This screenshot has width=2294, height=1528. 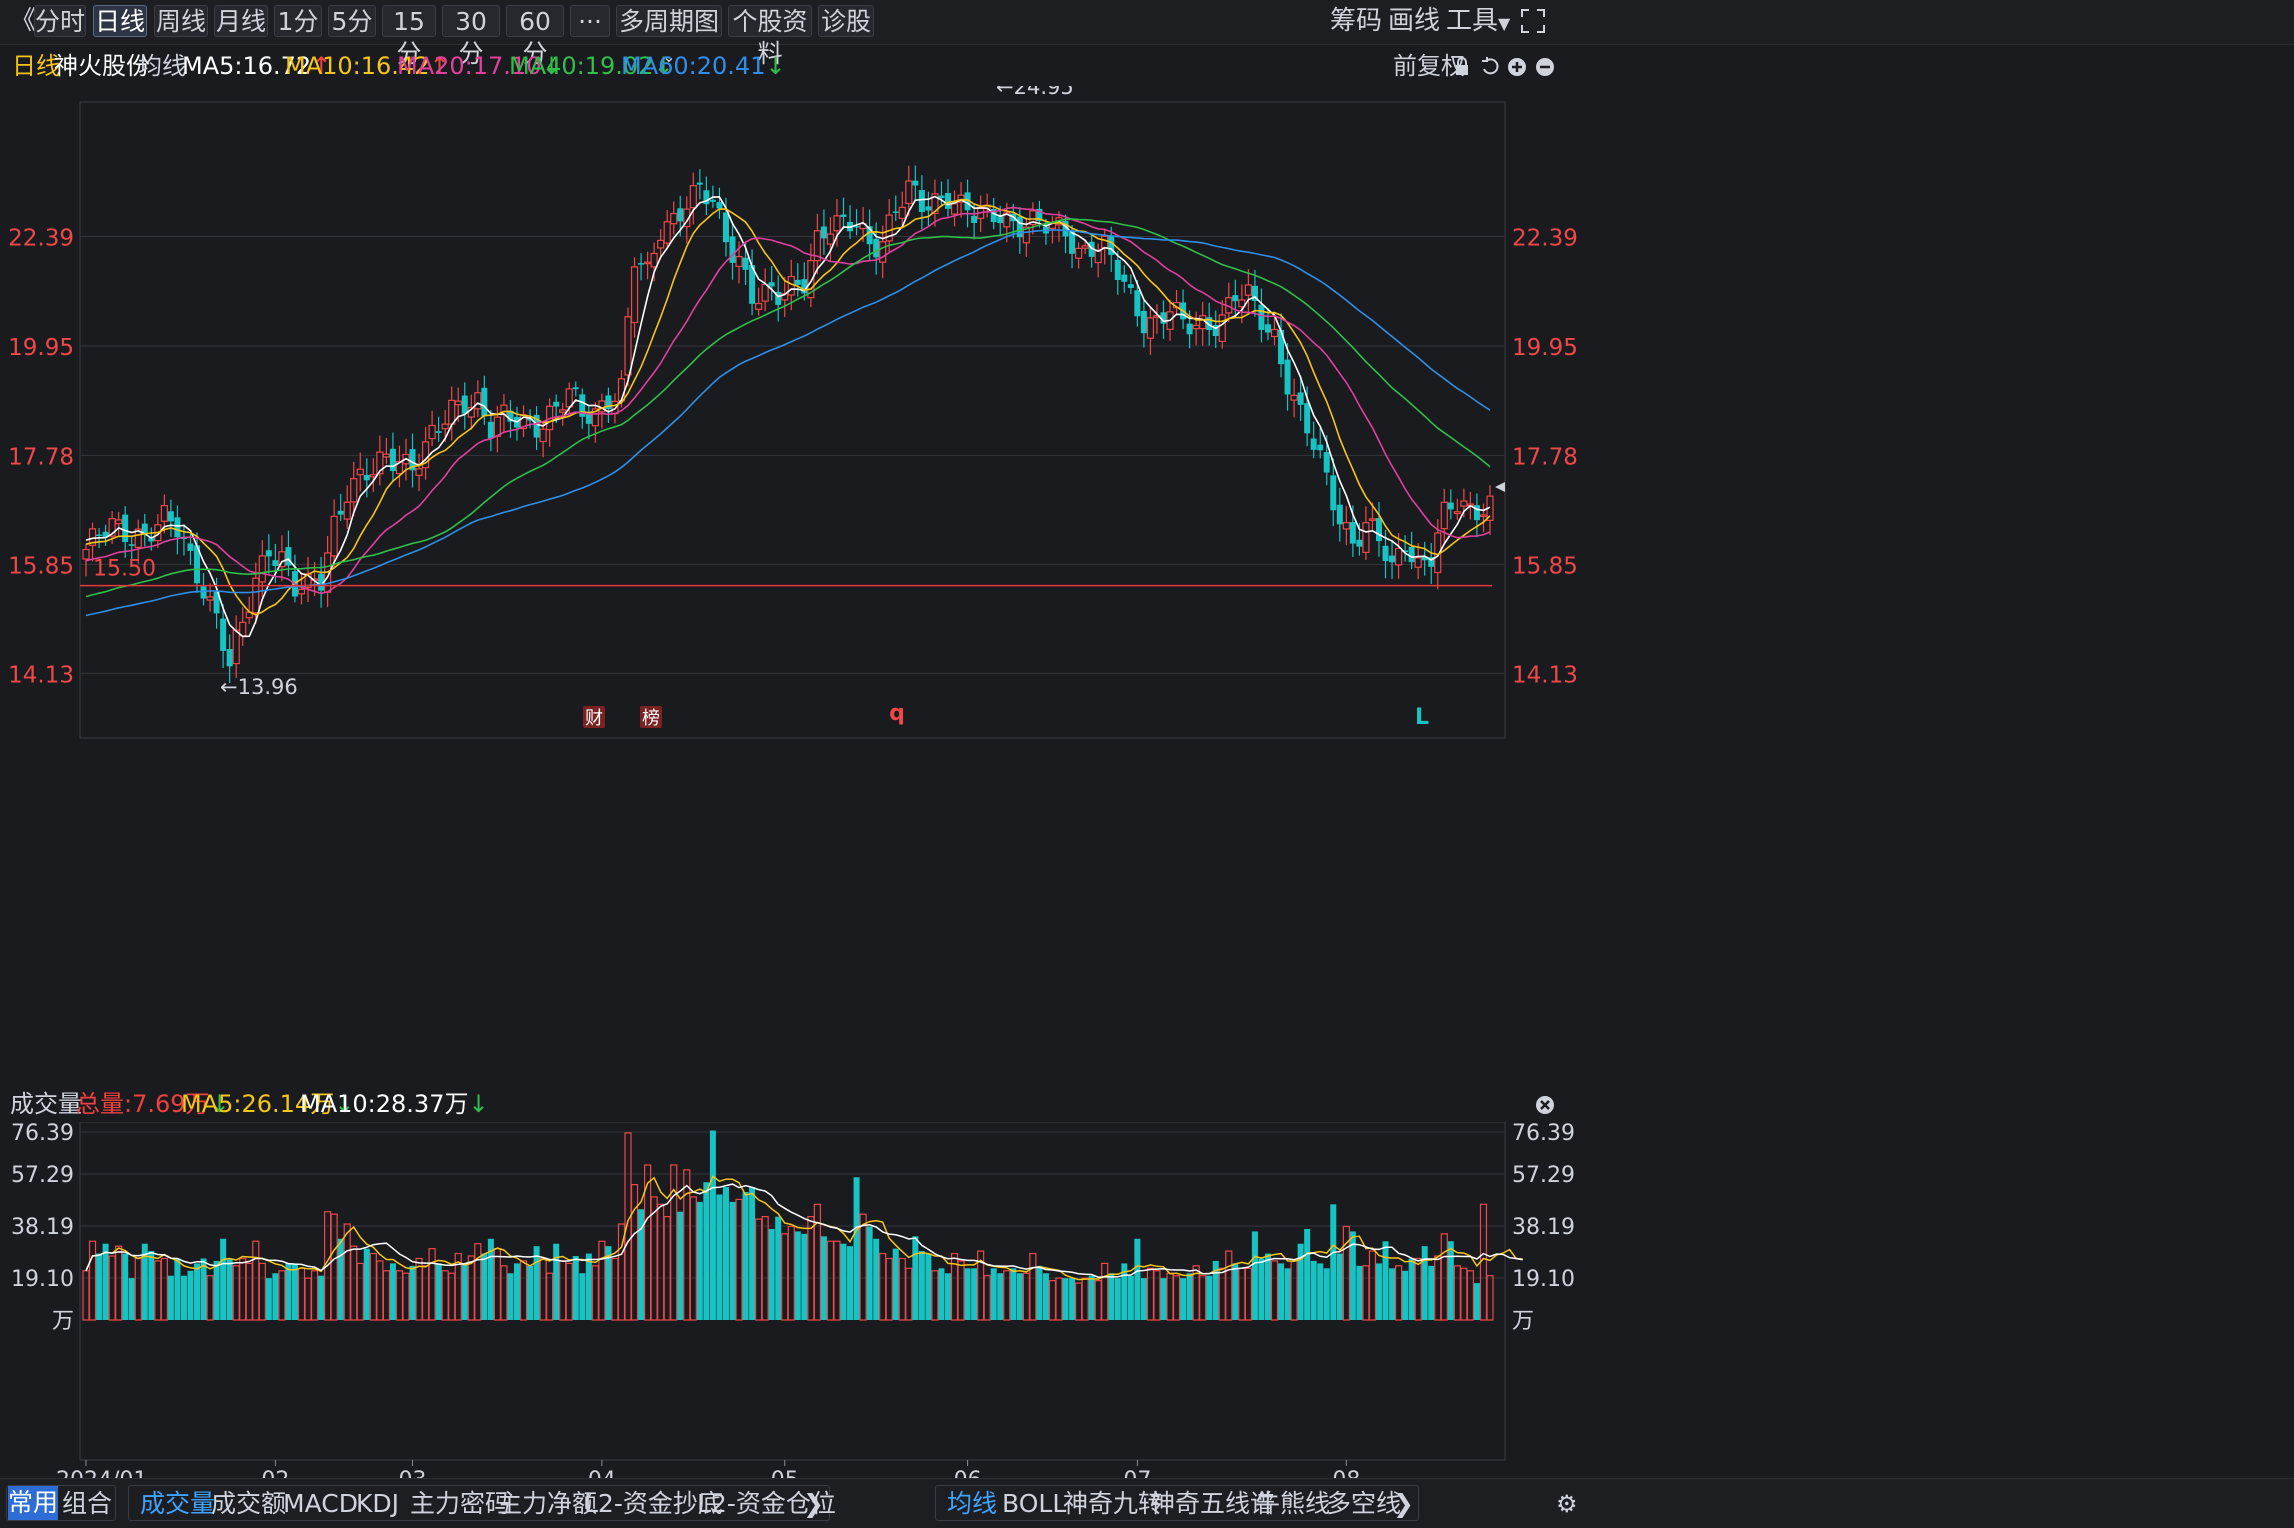 What do you see at coordinates (87, 1504) in the screenshot?
I see `tab-combo: 组合` at bounding box center [87, 1504].